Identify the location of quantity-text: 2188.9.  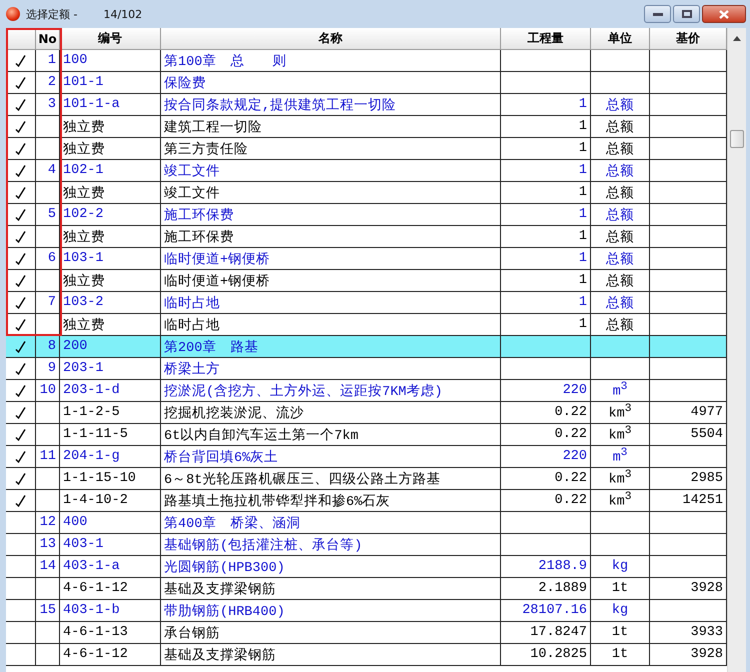
(562, 566).